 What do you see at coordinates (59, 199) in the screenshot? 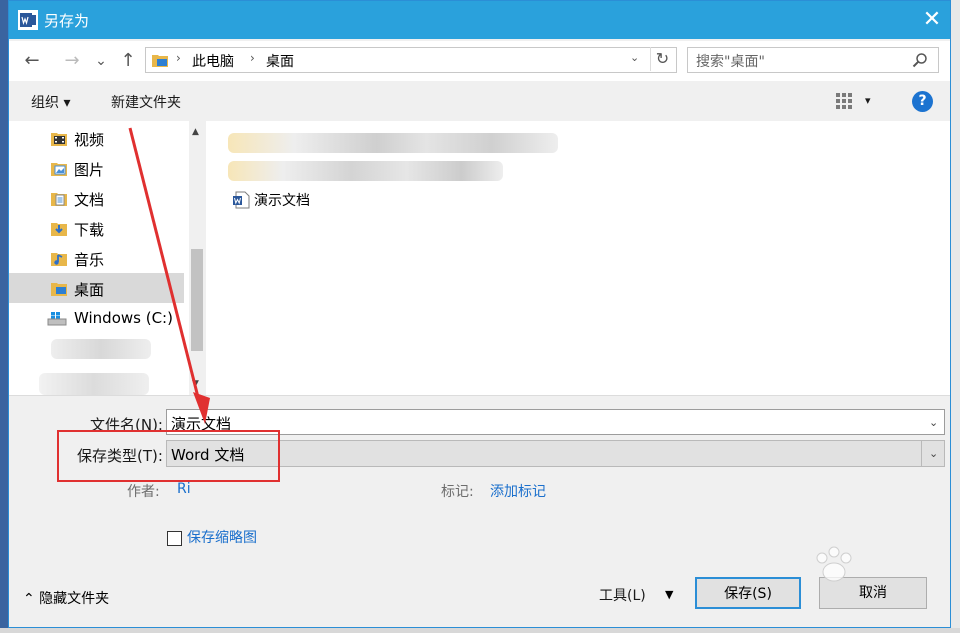
I see `documents-folder-icon` at bounding box center [59, 199].